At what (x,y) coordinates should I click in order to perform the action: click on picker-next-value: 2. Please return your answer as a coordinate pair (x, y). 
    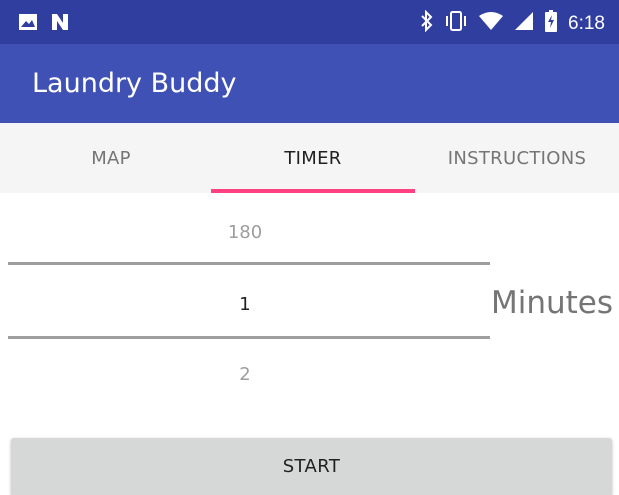
    Looking at the image, I should click on (245, 374).